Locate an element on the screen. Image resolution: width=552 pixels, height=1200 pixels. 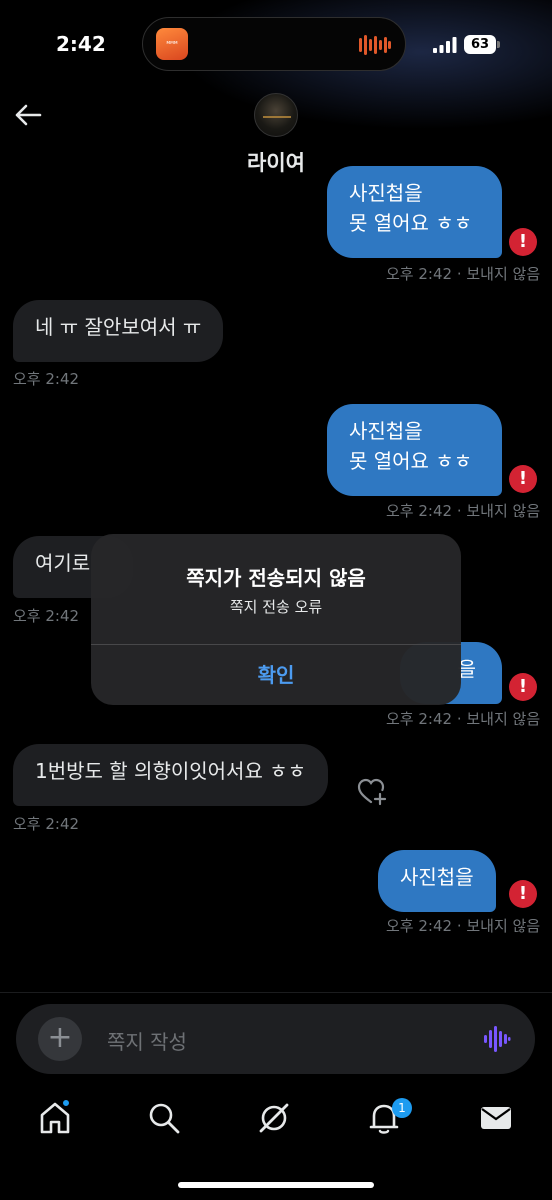
heart-plus-icon is located at coordinates (372, 792).